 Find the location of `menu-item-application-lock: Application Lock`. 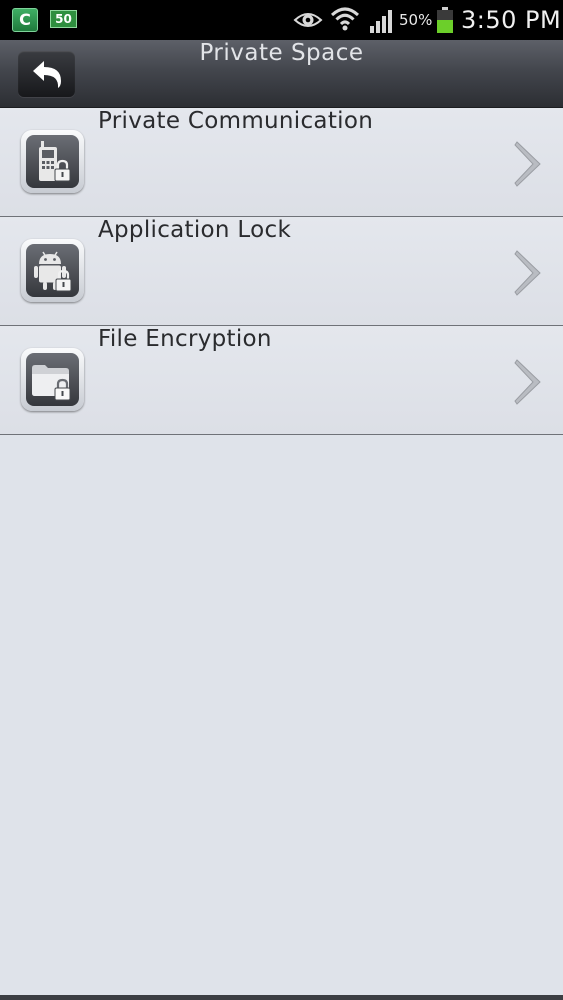

menu-item-application-lock: Application Lock is located at coordinates (281, 271).